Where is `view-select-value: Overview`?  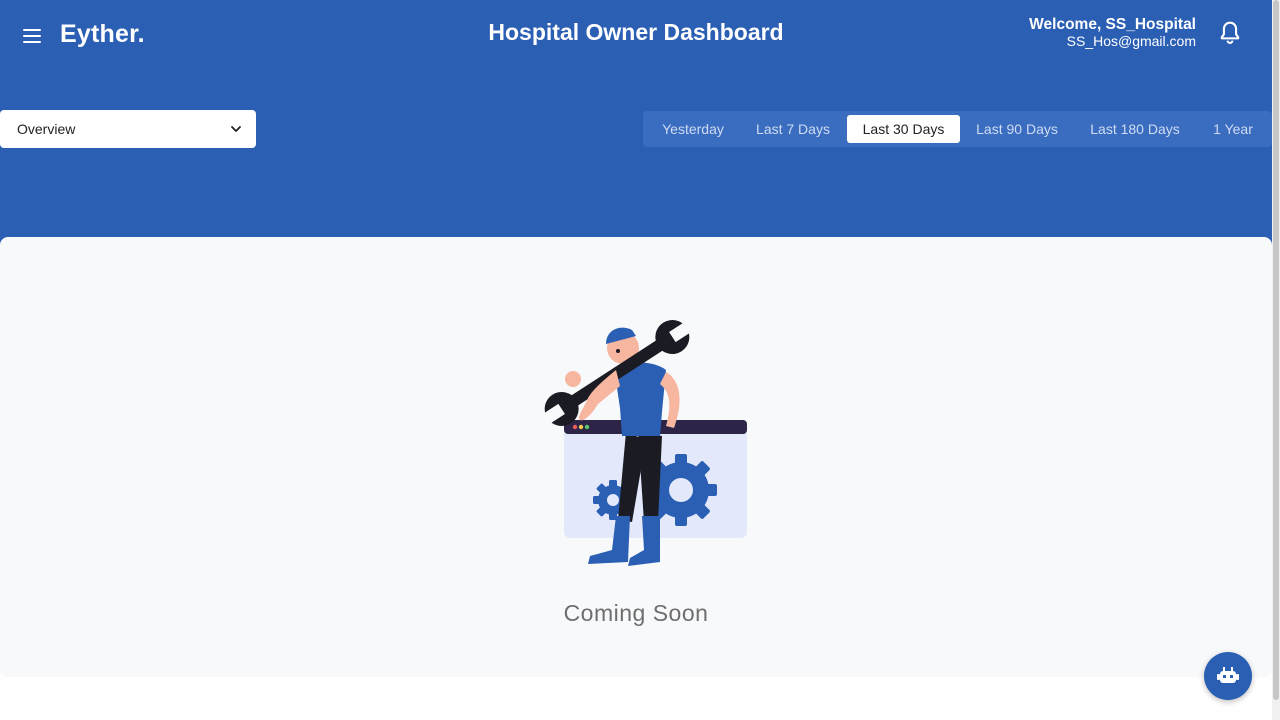 view-select-value: Overview is located at coordinates (46, 129).